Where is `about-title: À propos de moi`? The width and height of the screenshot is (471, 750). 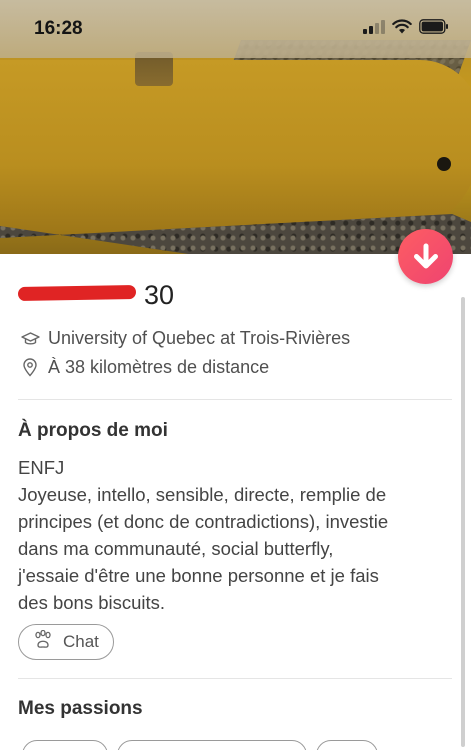 about-title: À propos de moi is located at coordinates (93, 430).